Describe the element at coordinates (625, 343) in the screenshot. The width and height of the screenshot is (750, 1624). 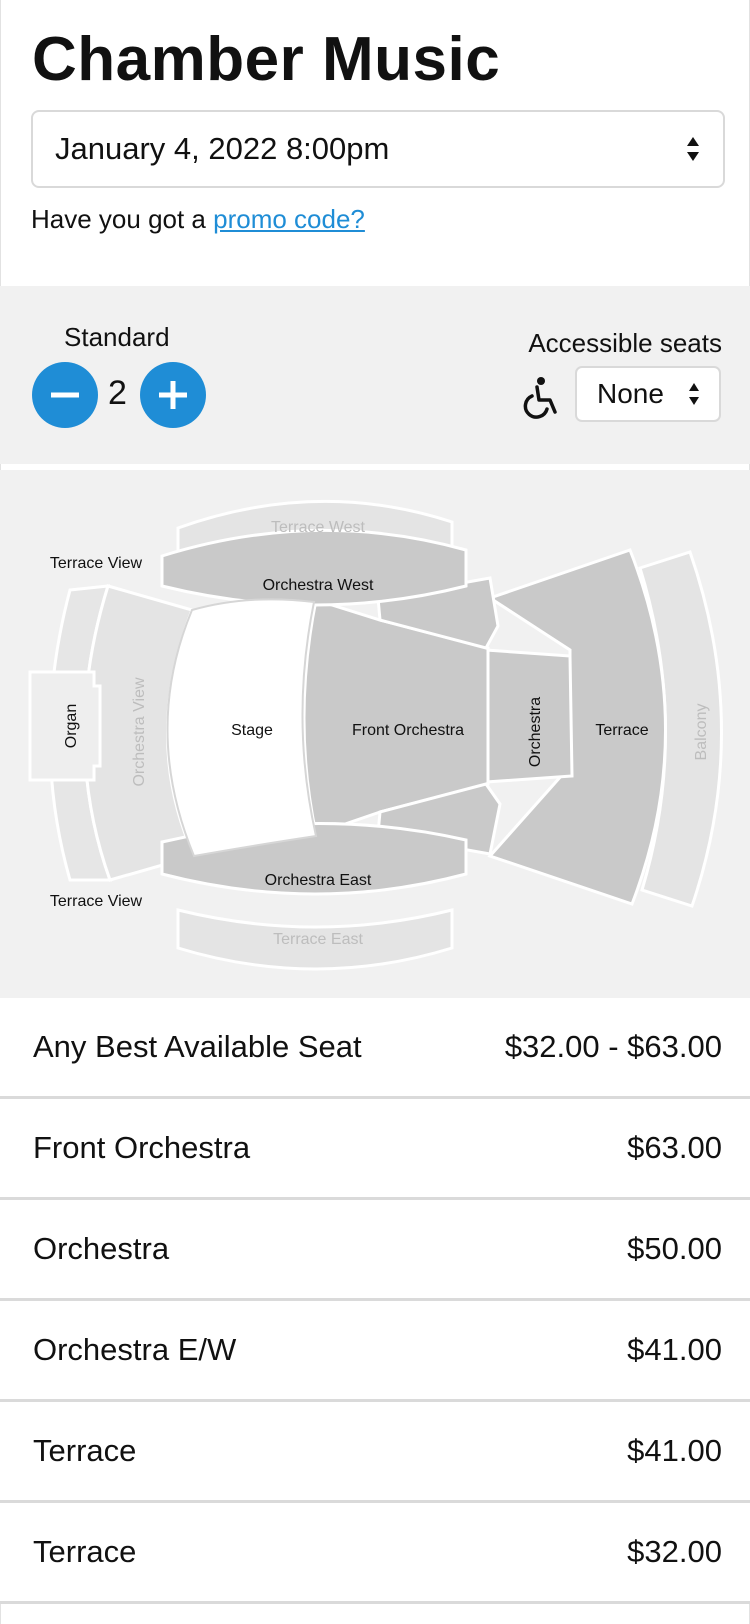
I see `accessible-seats-label: Accessible seats` at that location.